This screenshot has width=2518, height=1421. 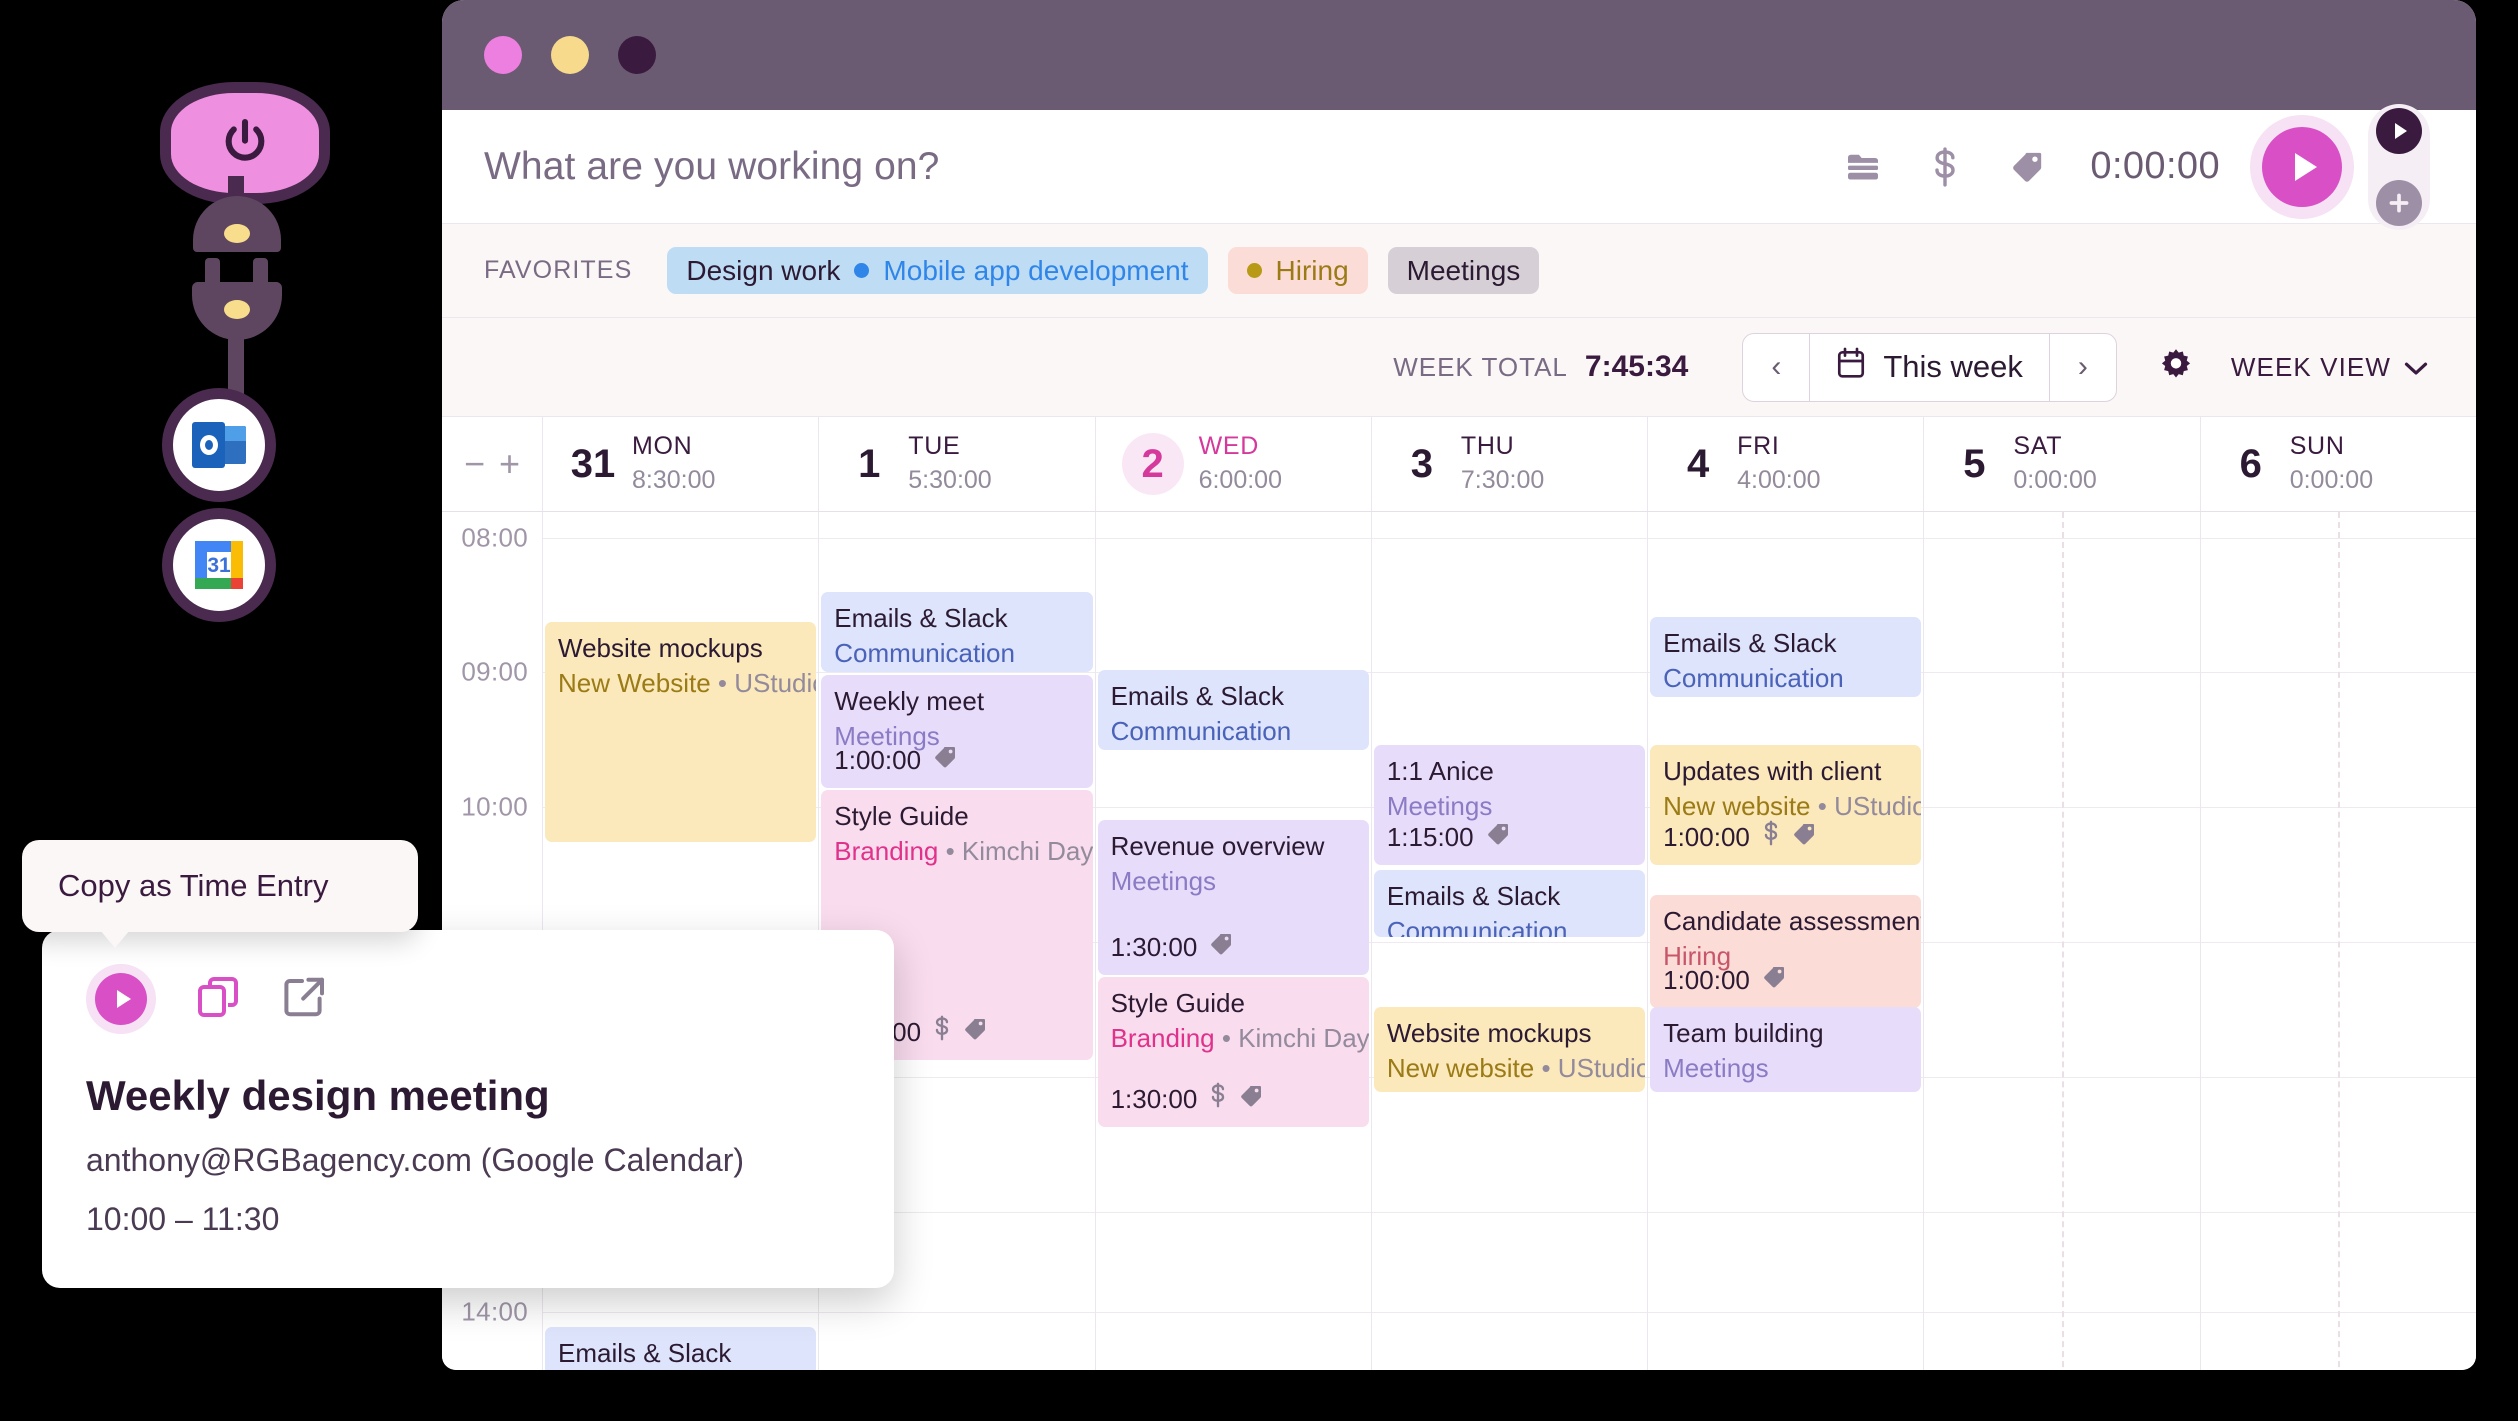 I want to click on calendar-event: Candidate assessment Hiring 1:00:00, so click(x=1786, y=951).